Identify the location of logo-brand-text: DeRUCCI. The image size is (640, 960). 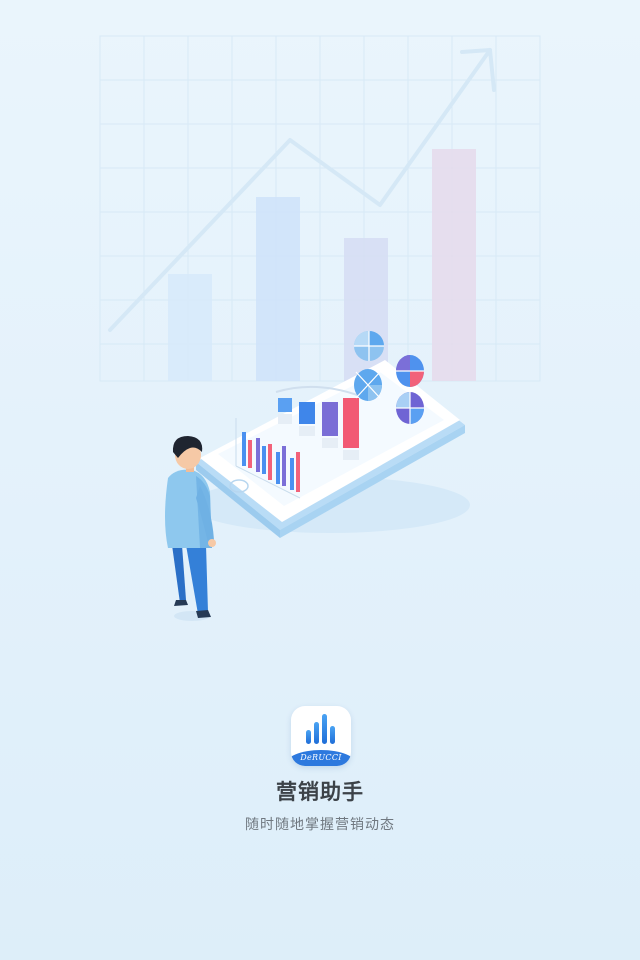
(321, 757).